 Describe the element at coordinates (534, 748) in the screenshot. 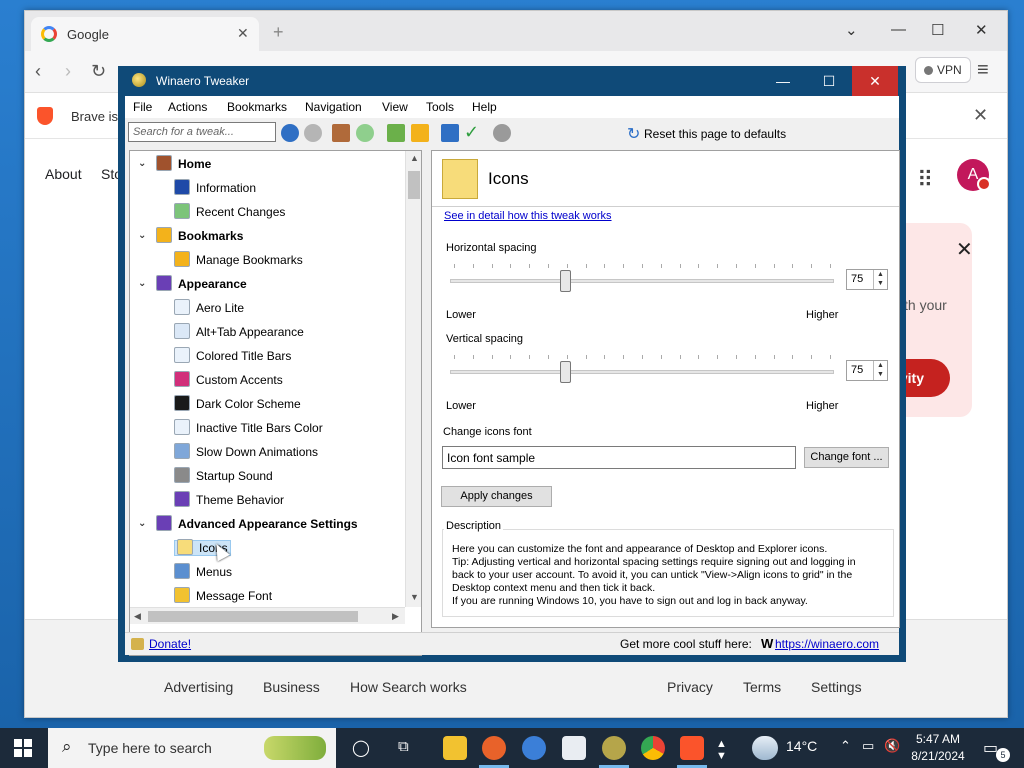

I see `chromium-icon` at that location.